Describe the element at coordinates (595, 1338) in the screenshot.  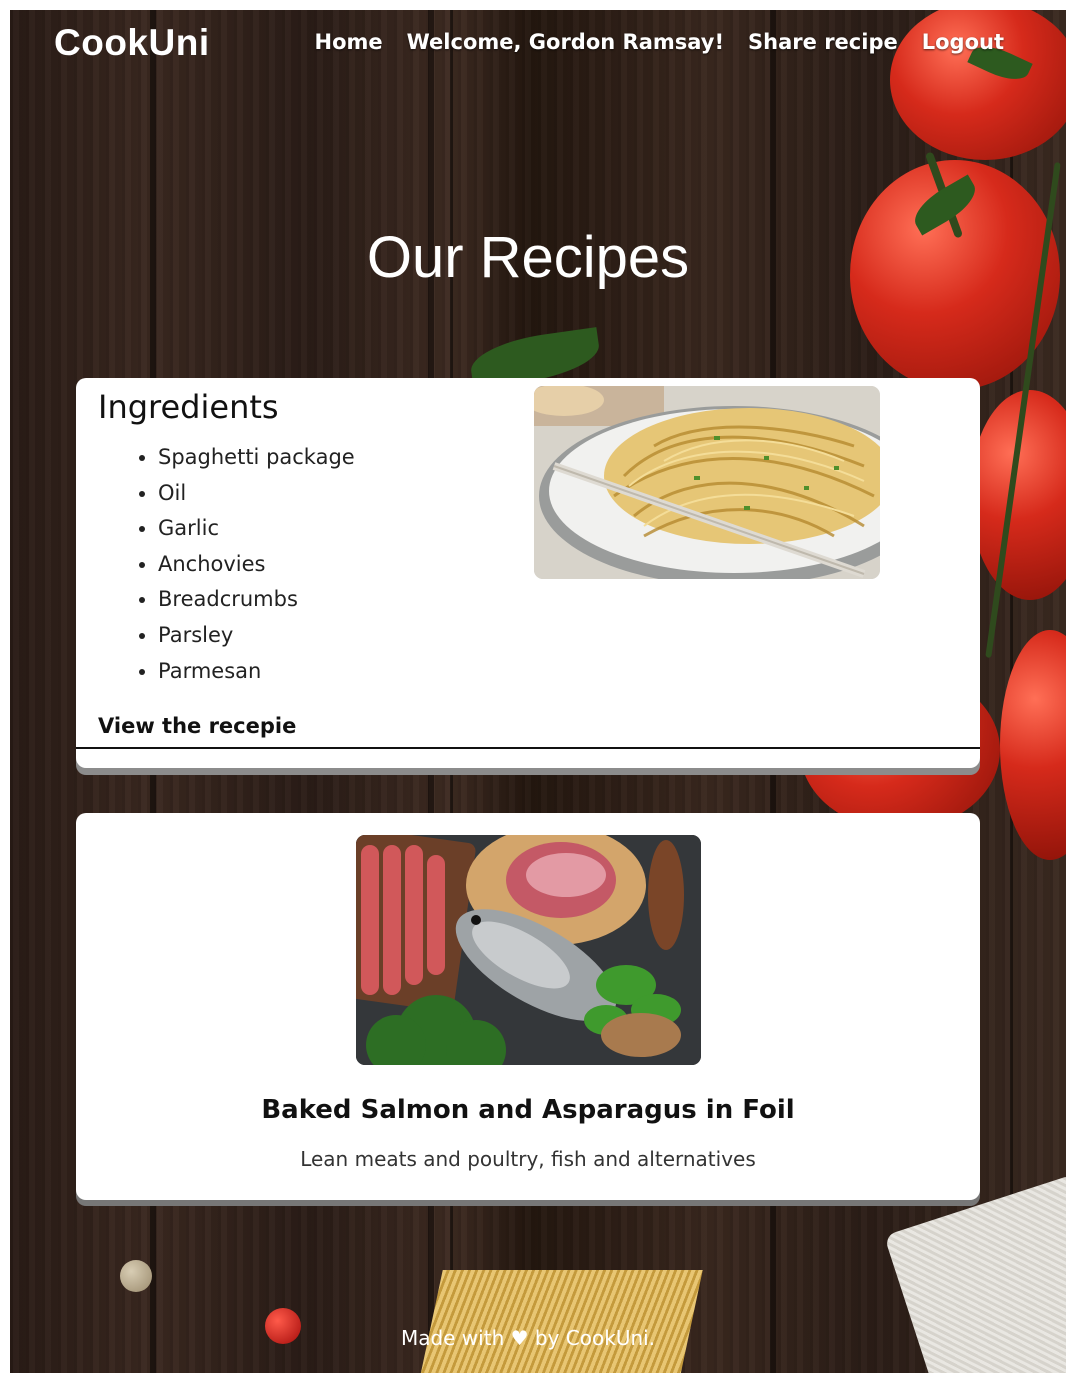
I see `footer-suffix: by CookUni.` at that location.